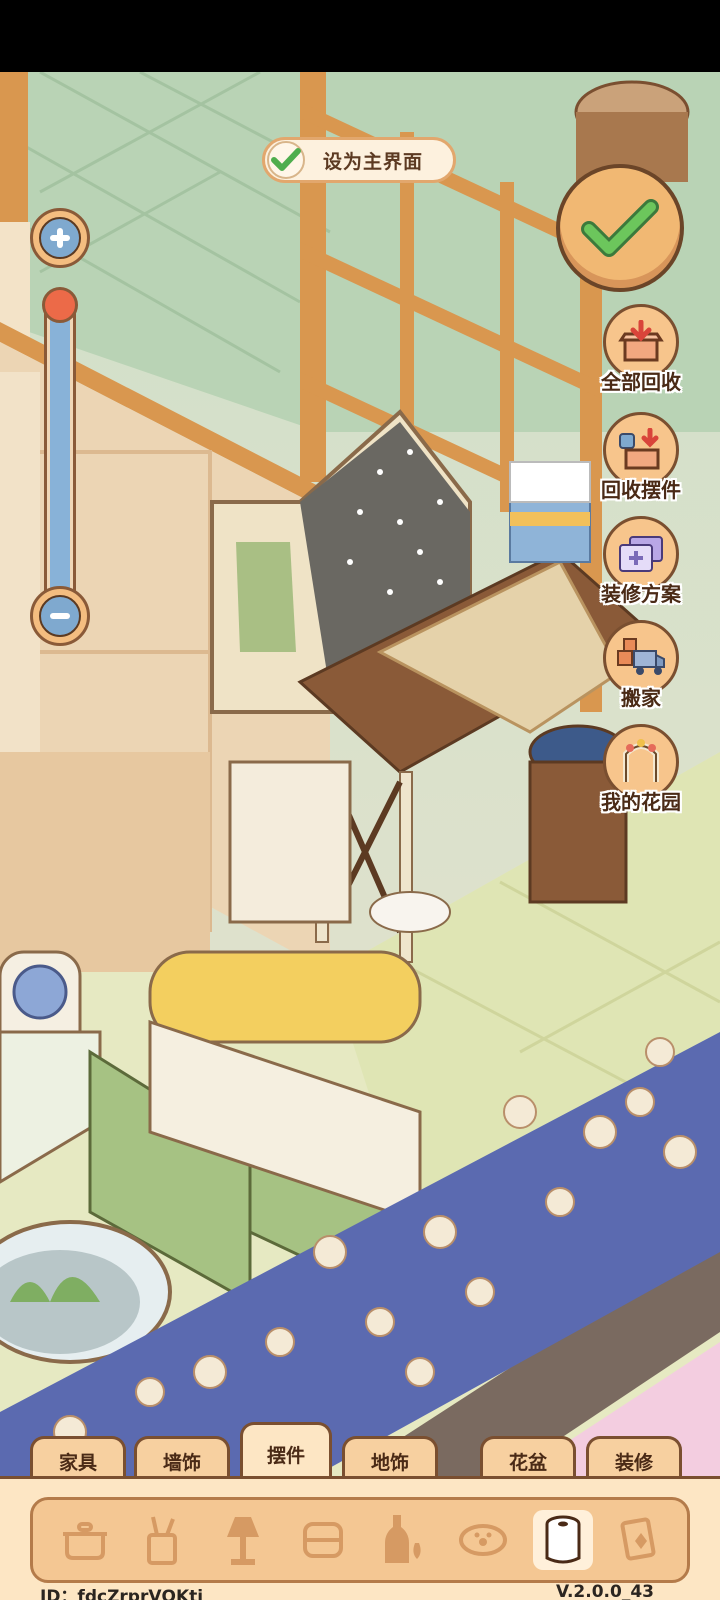 The width and height of the screenshot is (720, 1600). I want to click on cards-icon, so click(641, 1540).